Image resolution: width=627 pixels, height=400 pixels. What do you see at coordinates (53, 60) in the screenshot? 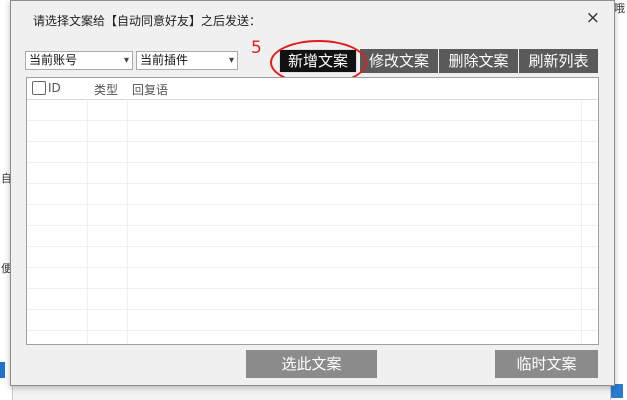
I see `account-select-value: 当前账号` at bounding box center [53, 60].